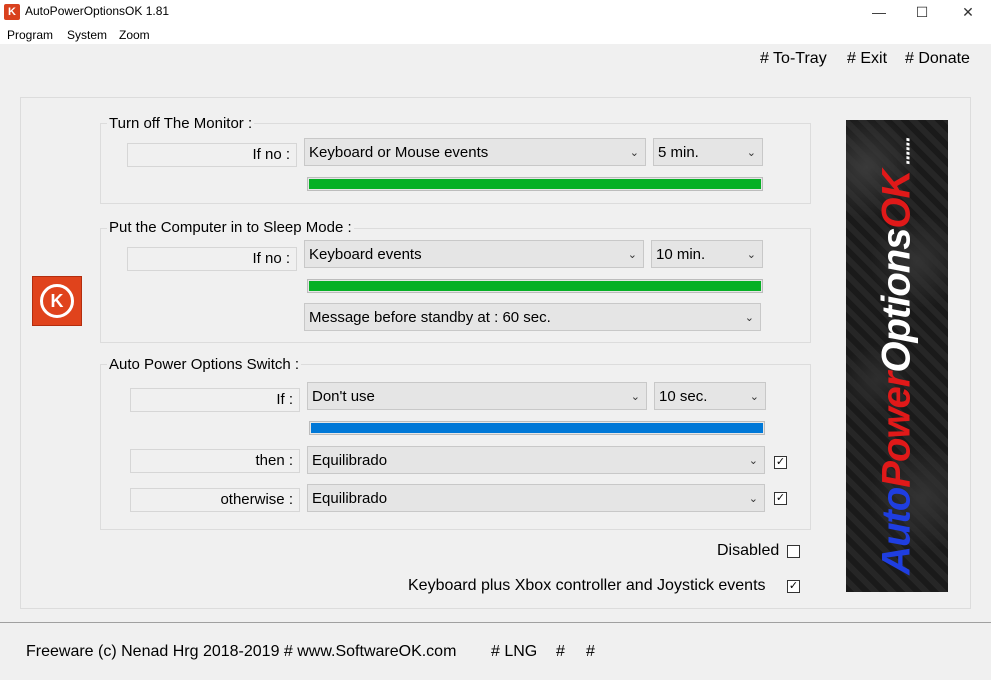 The width and height of the screenshot is (991, 680). What do you see at coordinates (896, 300) in the screenshot?
I see `banner-options: Options` at bounding box center [896, 300].